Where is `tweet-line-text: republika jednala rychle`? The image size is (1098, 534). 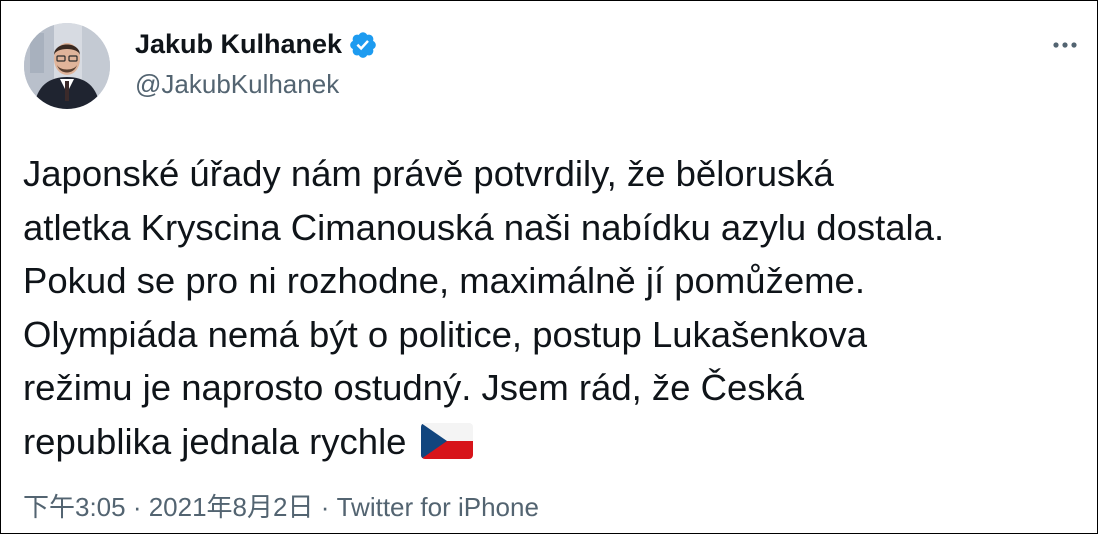
tweet-line-text: republika jednala rychle is located at coordinates (215, 441).